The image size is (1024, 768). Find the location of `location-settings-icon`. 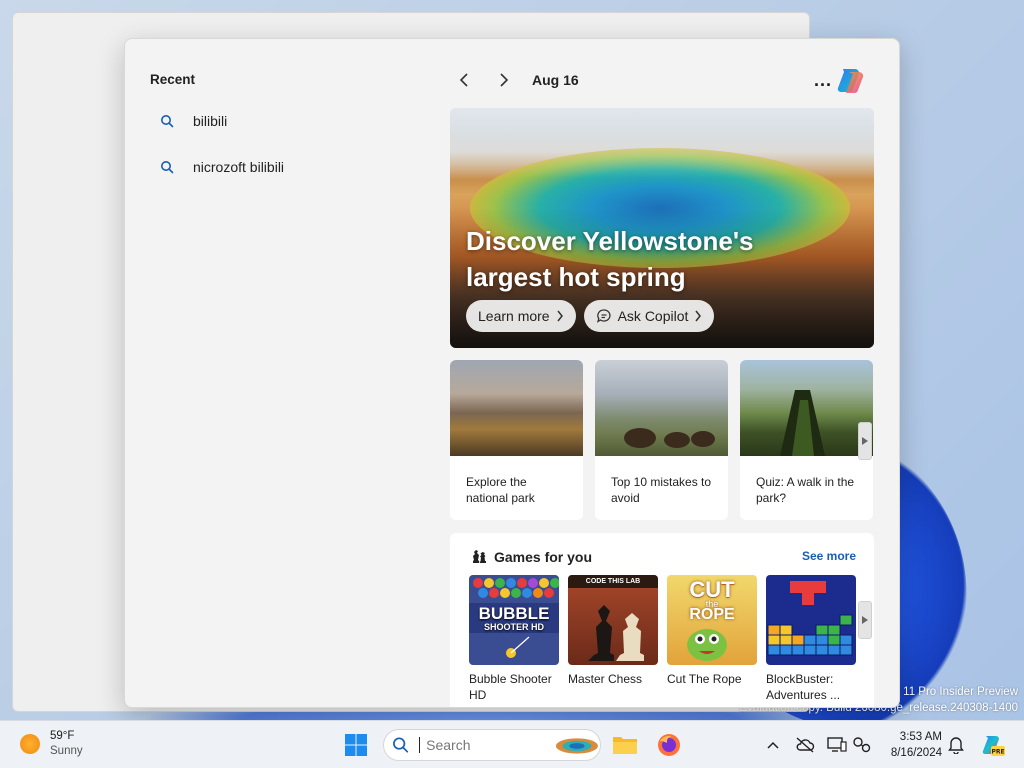

location-settings-icon is located at coordinates (862, 745).